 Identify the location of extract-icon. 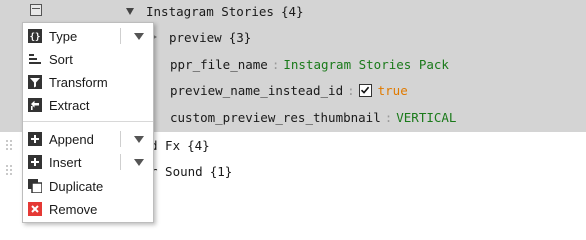
(35, 105).